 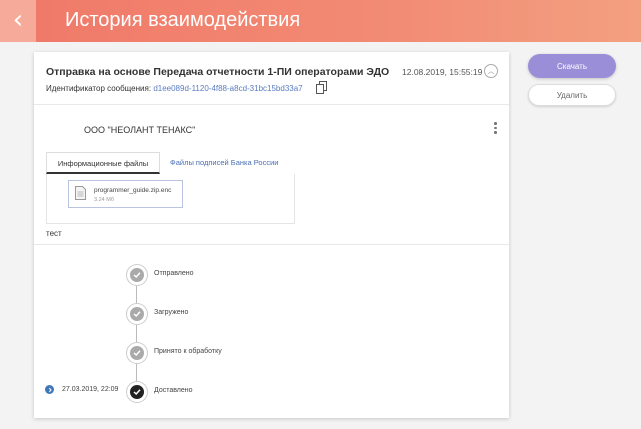 I want to click on timeline-line, so click(x=136, y=333).